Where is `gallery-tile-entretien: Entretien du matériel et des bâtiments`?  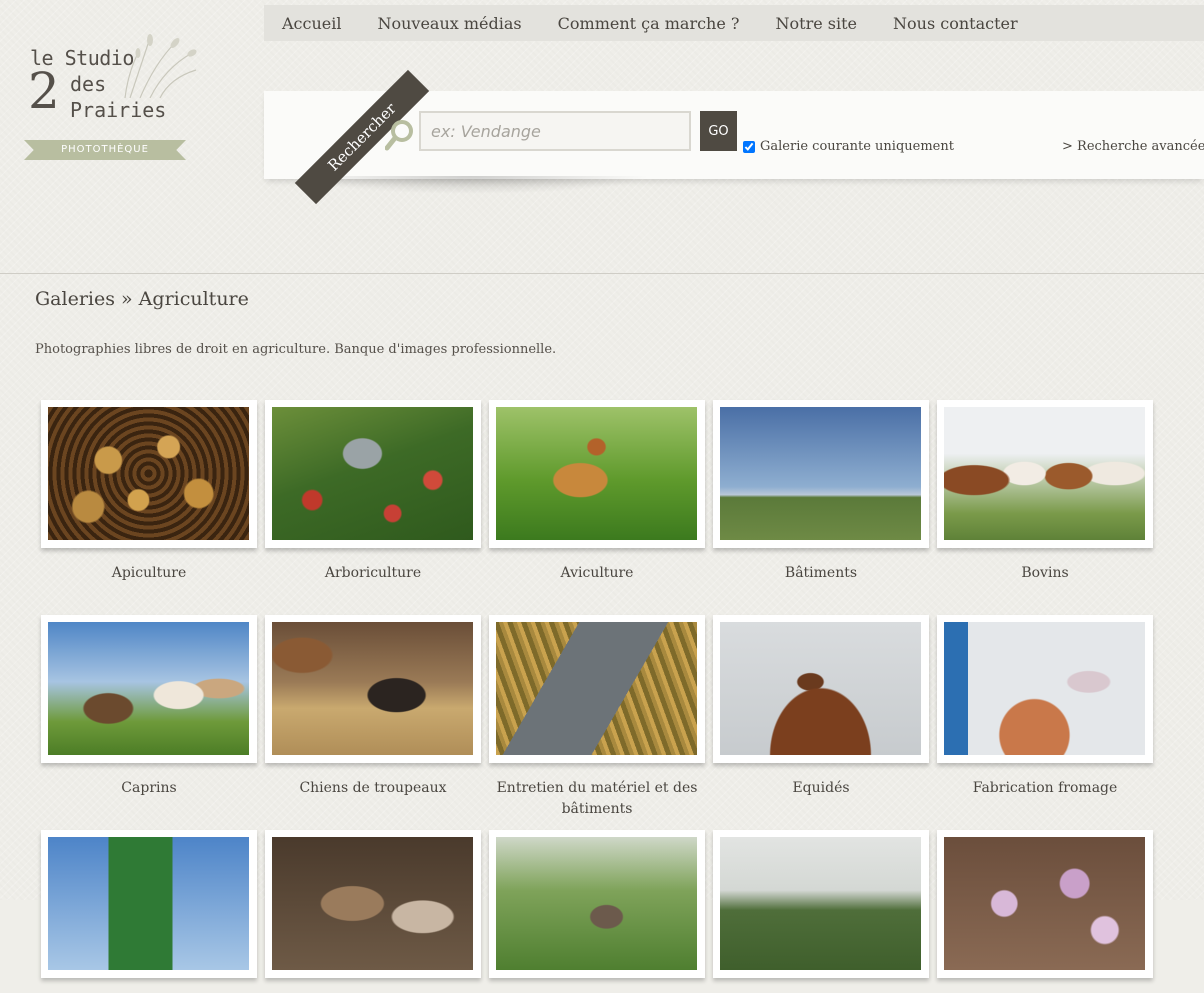
gallery-tile-entretien: Entretien du matériel et des bâtiments is located at coordinates (597, 717).